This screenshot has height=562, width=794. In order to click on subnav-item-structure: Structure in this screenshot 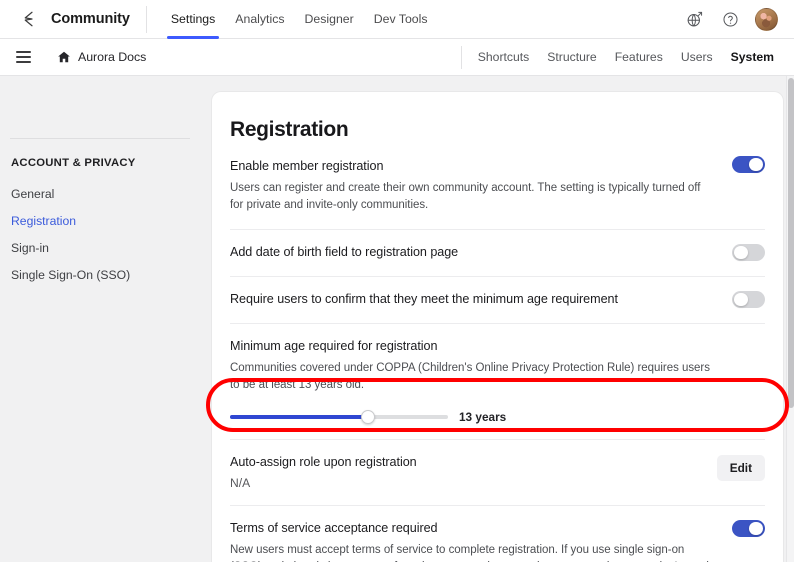, I will do `click(571, 57)`.